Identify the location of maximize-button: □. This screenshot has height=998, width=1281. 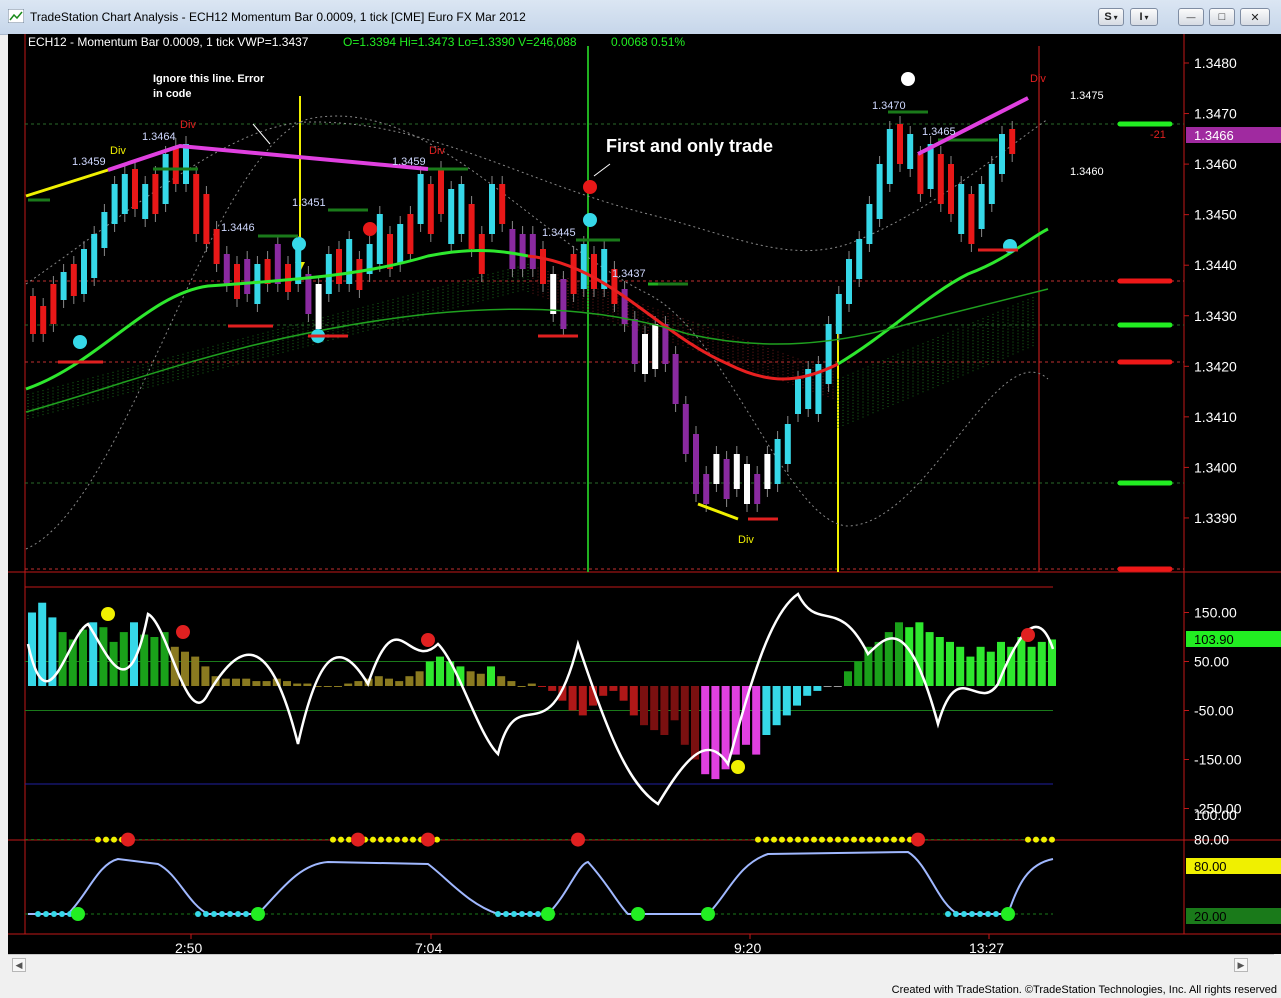
(1222, 17).